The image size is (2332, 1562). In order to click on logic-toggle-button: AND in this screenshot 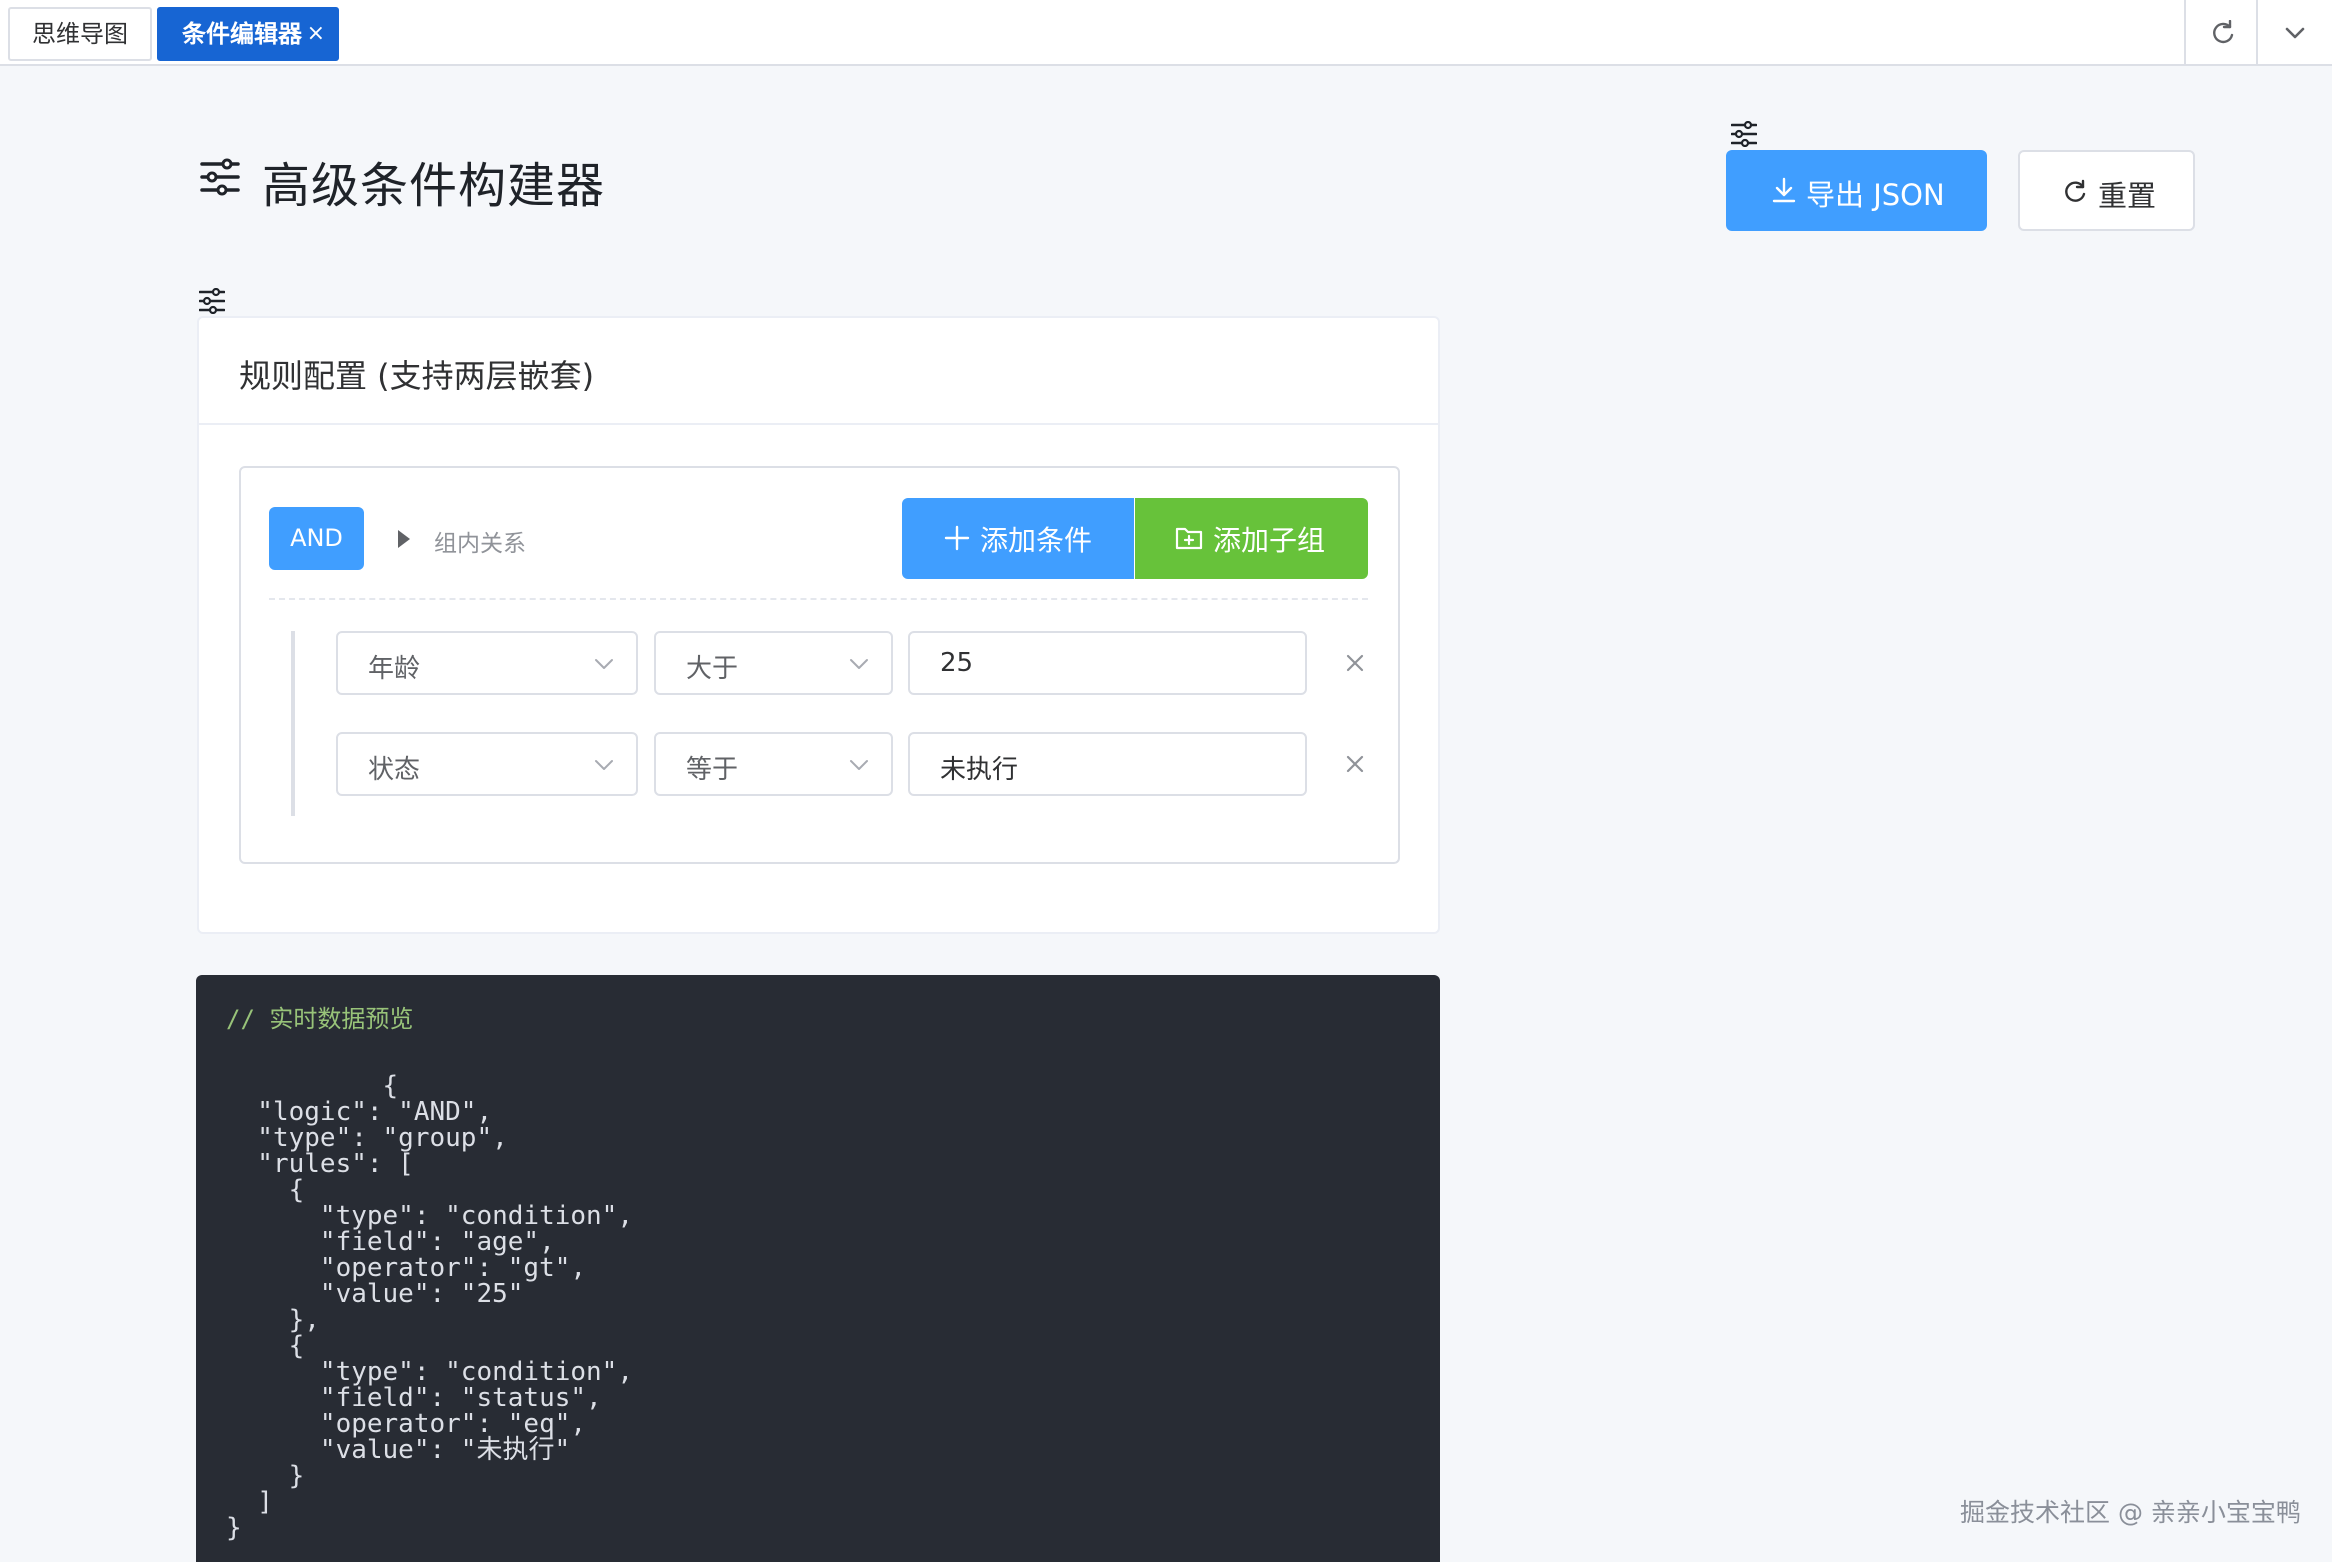, I will do `click(316, 538)`.